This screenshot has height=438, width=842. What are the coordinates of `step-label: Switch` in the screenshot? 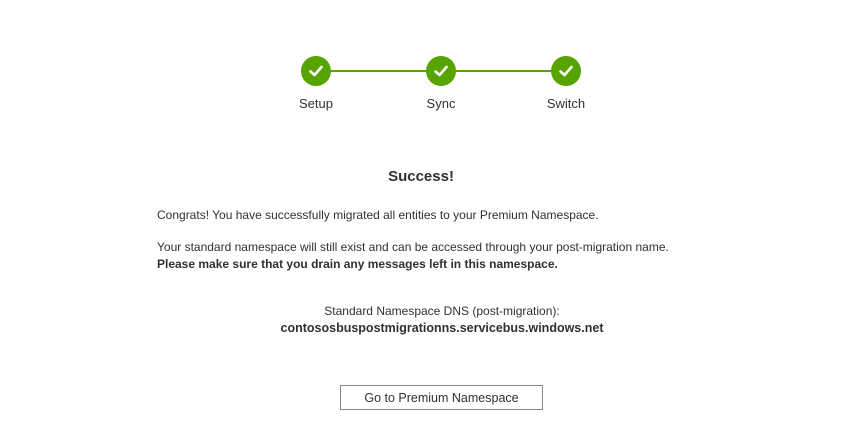 It's located at (566, 103).